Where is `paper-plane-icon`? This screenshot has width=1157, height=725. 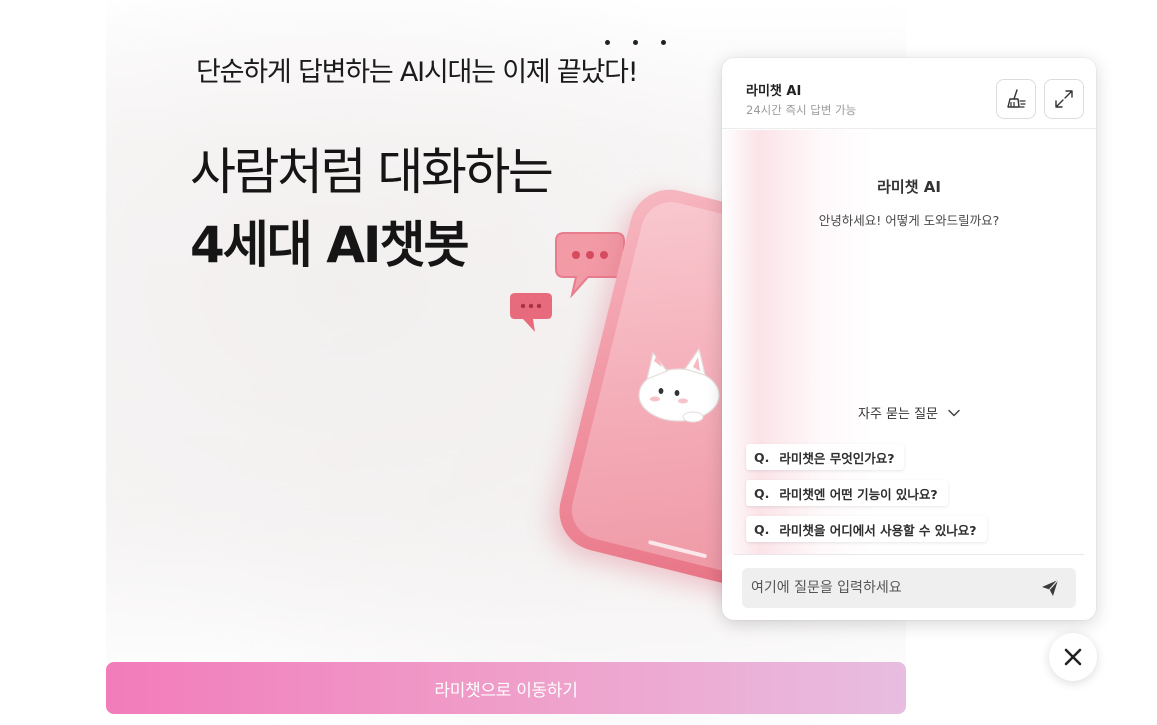 paper-plane-icon is located at coordinates (1050, 587).